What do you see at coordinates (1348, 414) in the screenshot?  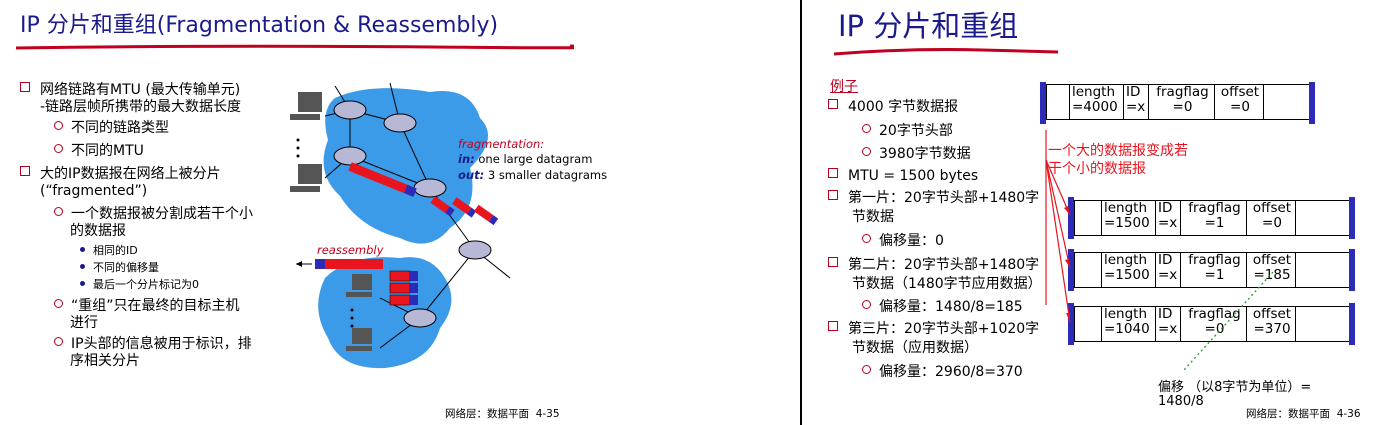 I see `page-number: 4-36` at bounding box center [1348, 414].